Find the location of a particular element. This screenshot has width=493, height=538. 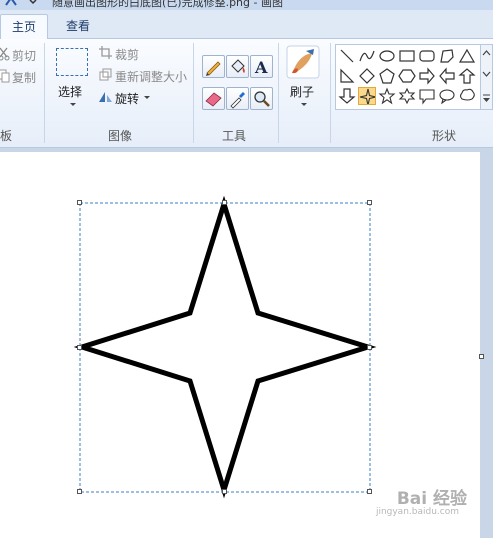

paint-app-icon is located at coordinates (11, 3).